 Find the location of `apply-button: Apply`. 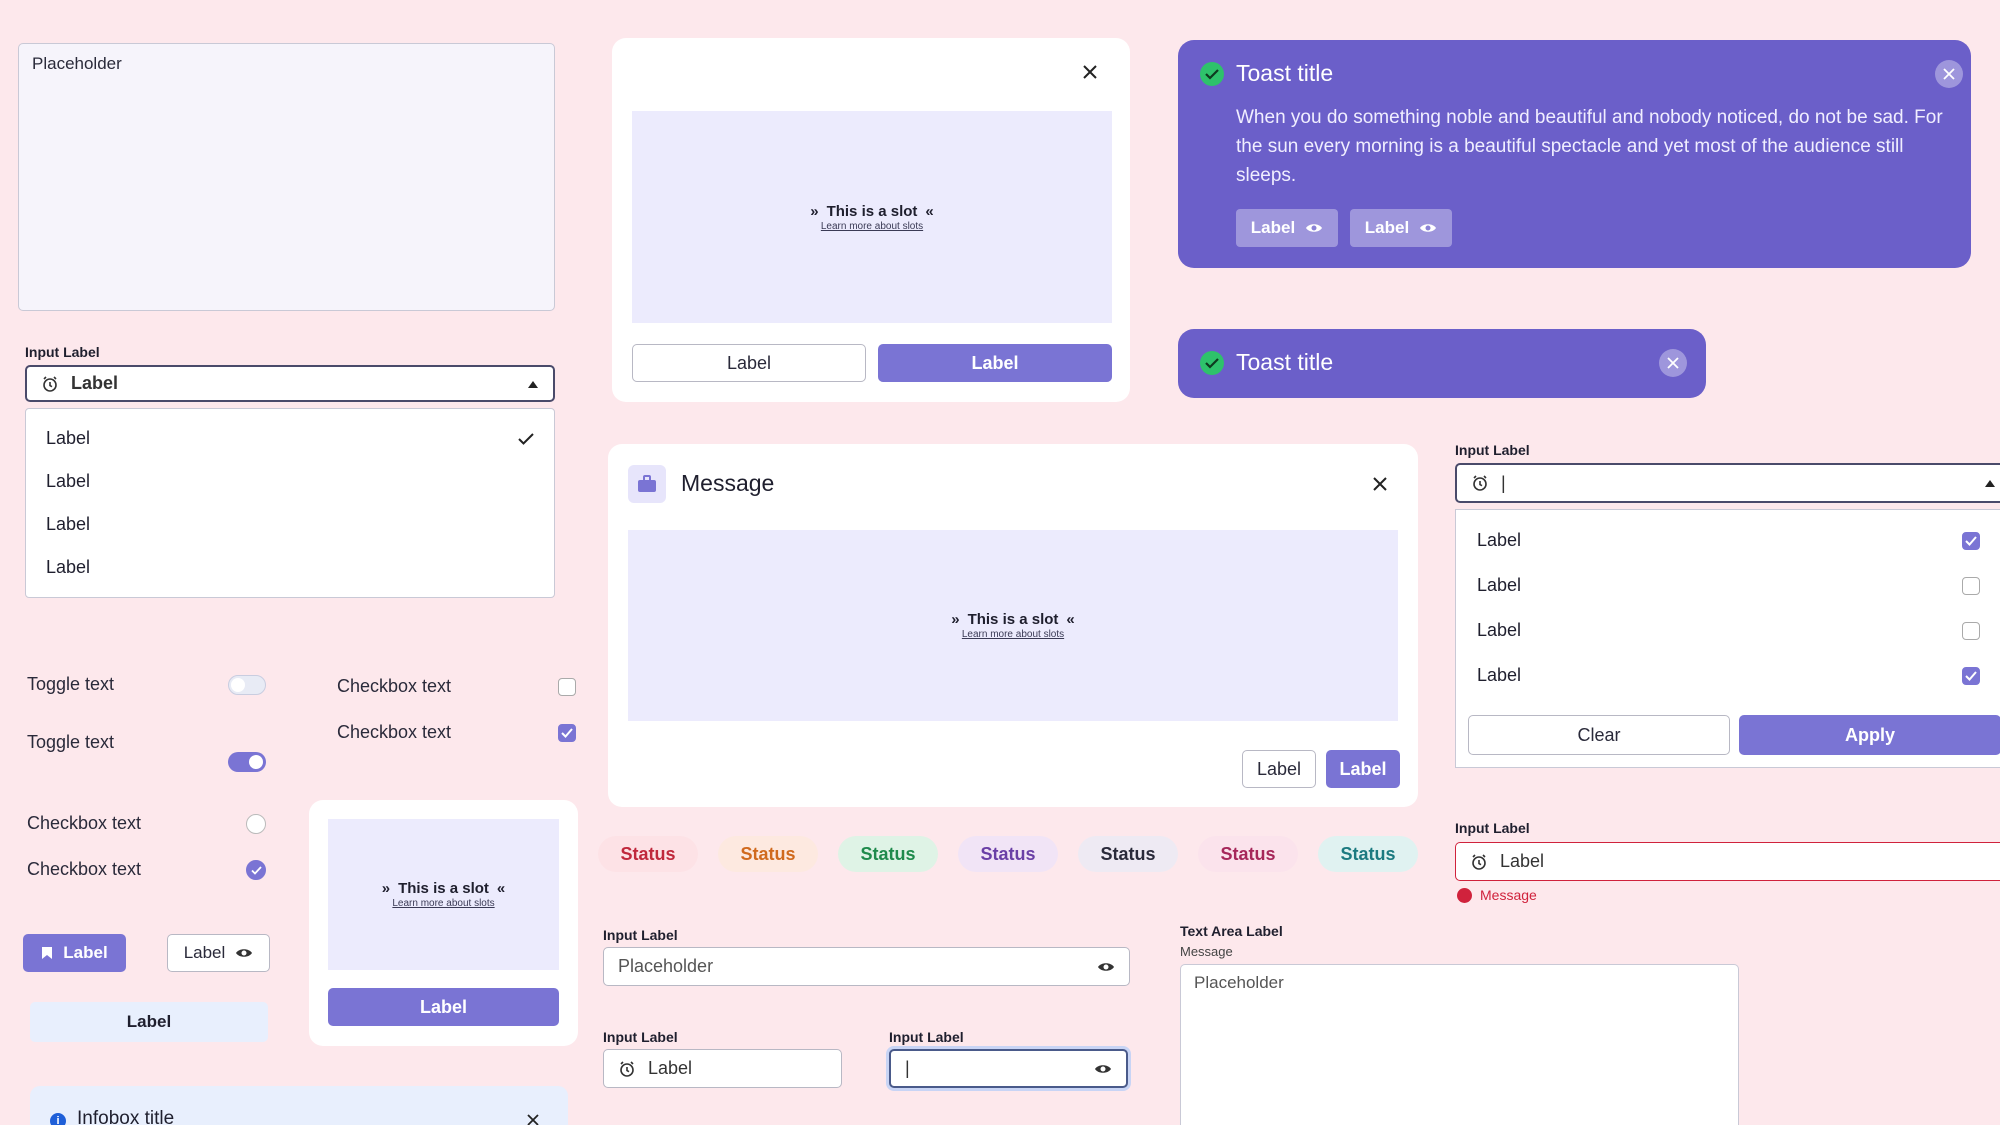

apply-button: Apply is located at coordinates (1869, 735).